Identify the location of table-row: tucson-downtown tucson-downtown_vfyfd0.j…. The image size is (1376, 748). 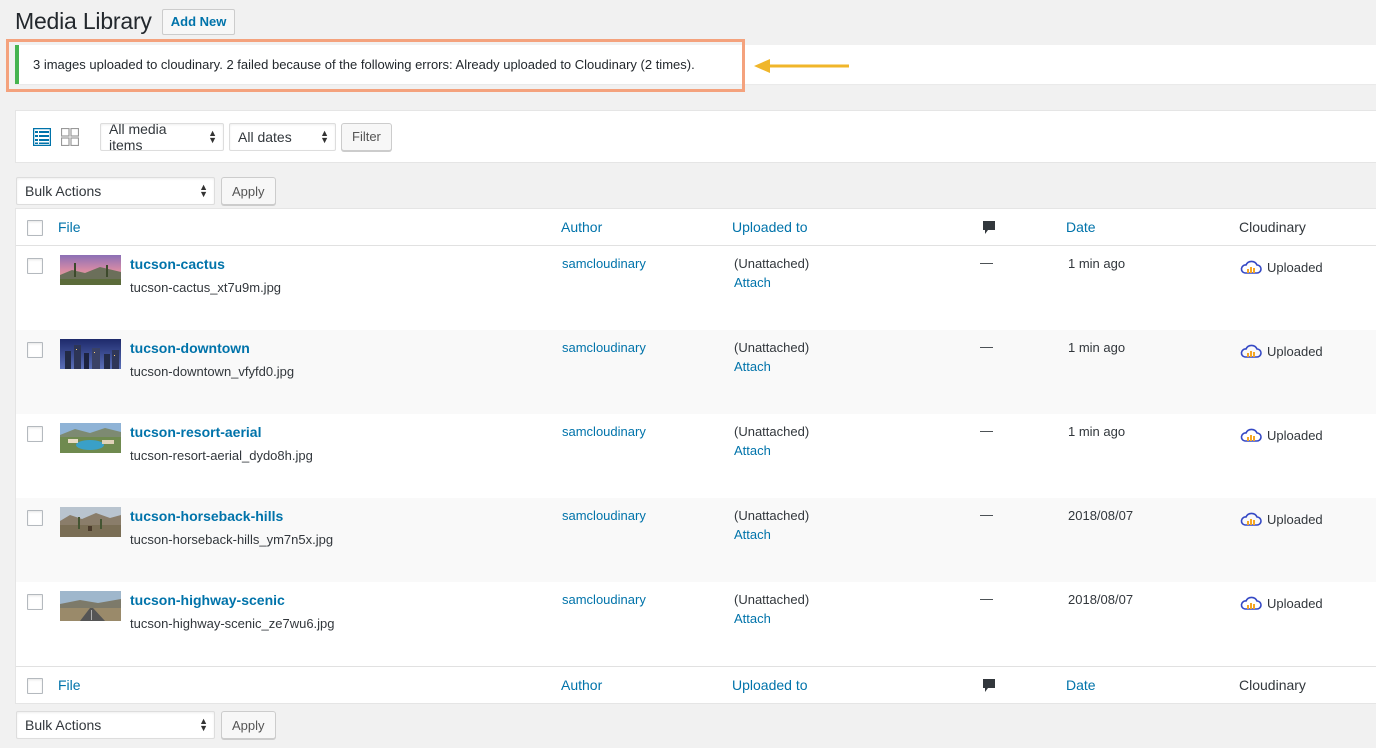
(696, 372).